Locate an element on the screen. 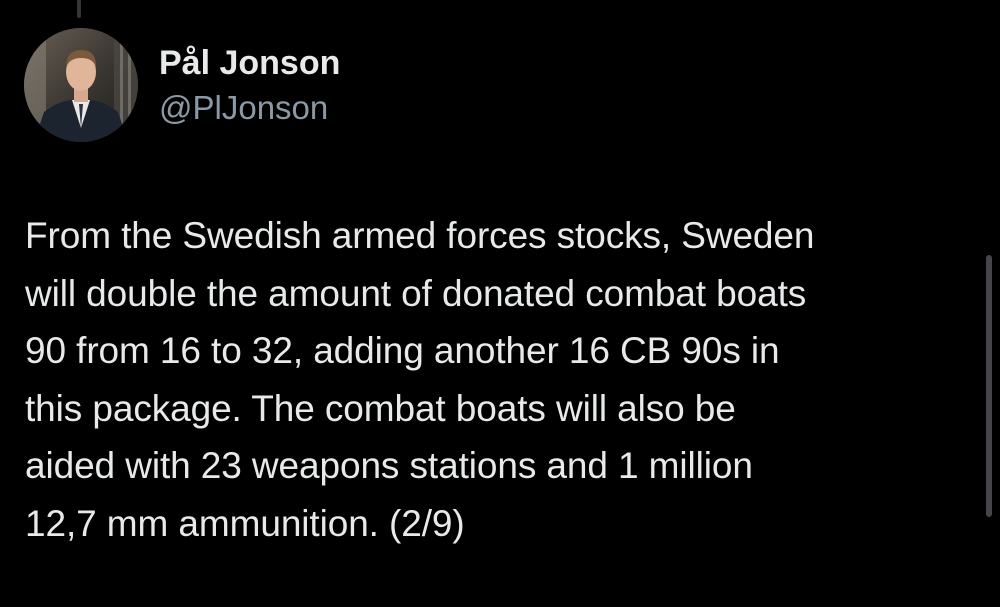  author-handle: @PlJonson is located at coordinates (249, 108).